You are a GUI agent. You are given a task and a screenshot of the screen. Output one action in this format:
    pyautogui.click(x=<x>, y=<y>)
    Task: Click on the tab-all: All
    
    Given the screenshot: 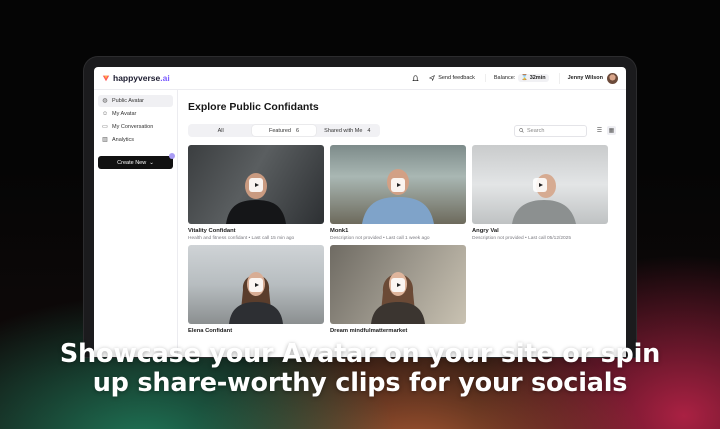 What is the action you would take?
    pyautogui.click(x=220, y=130)
    